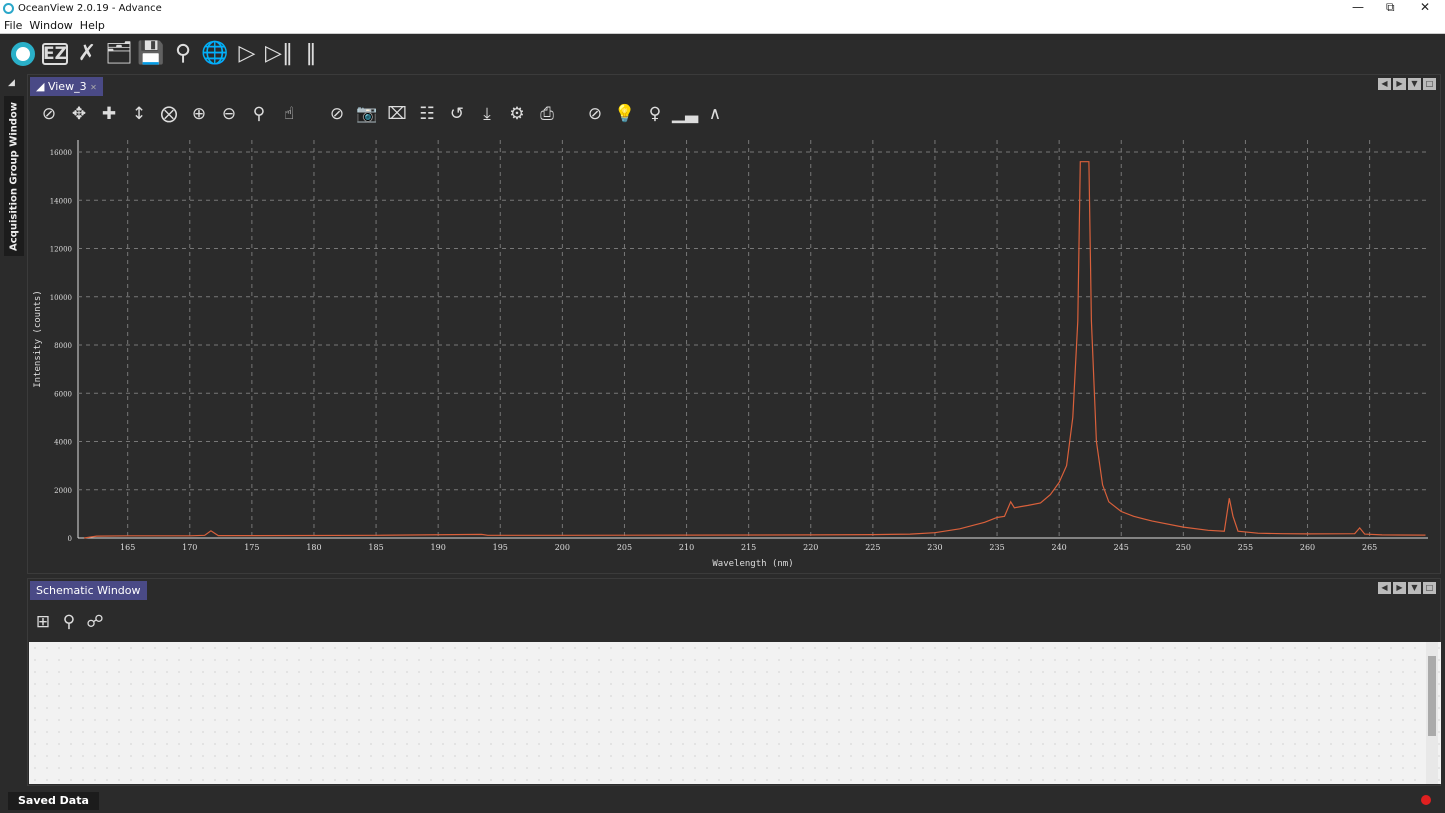 The image size is (1445, 813). What do you see at coordinates (547, 114) in the screenshot?
I see `print-icon: ⎙` at bounding box center [547, 114].